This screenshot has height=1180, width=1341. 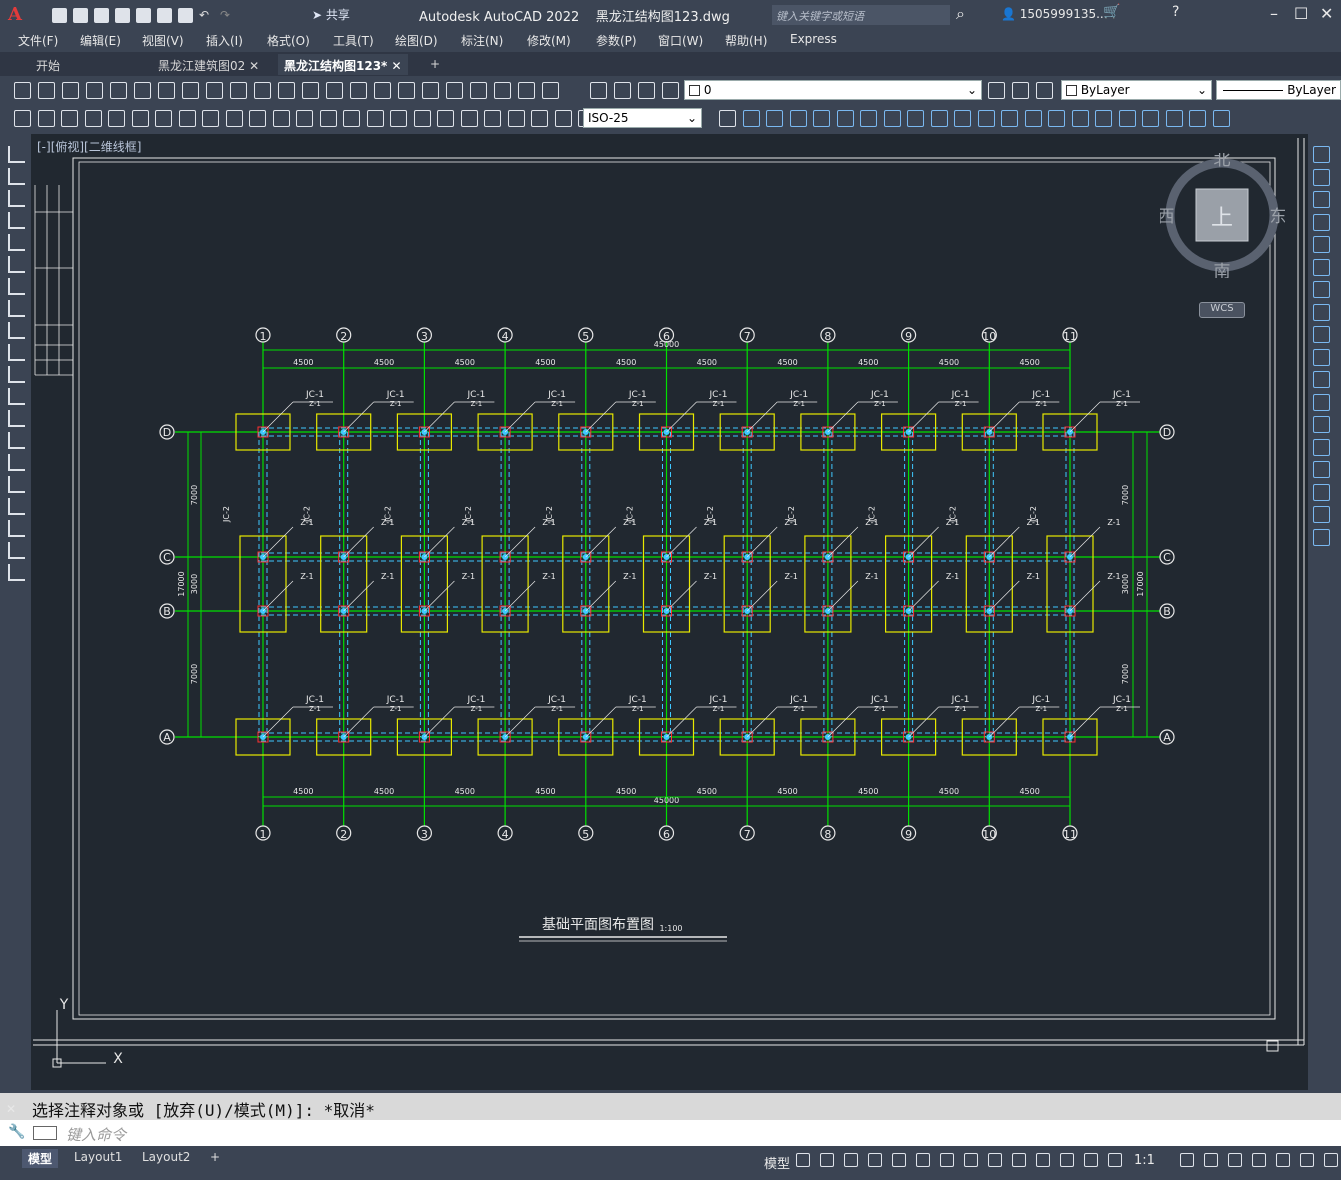 I want to click on annotation-scale: 1:1, so click(x=1144, y=1160).